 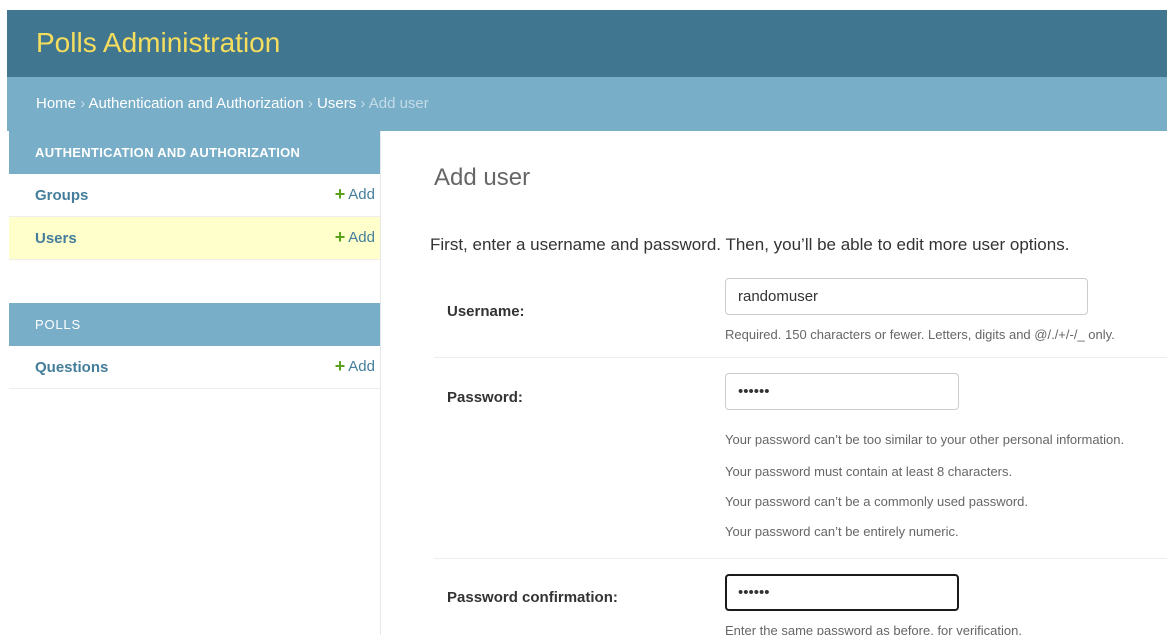 What do you see at coordinates (194, 152) in the screenshot?
I see `module-caption-auth: AUTHENTICATION AND AUTHORIZATION` at bounding box center [194, 152].